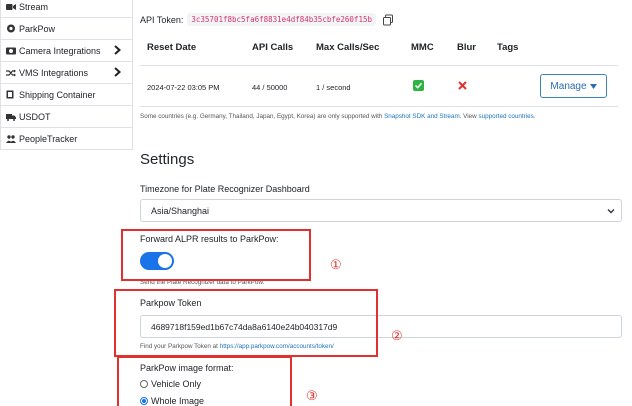  Describe the element at coordinates (381, 210) in the screenshot. I see `timezone-select: Asia/Shanghai` at that location.